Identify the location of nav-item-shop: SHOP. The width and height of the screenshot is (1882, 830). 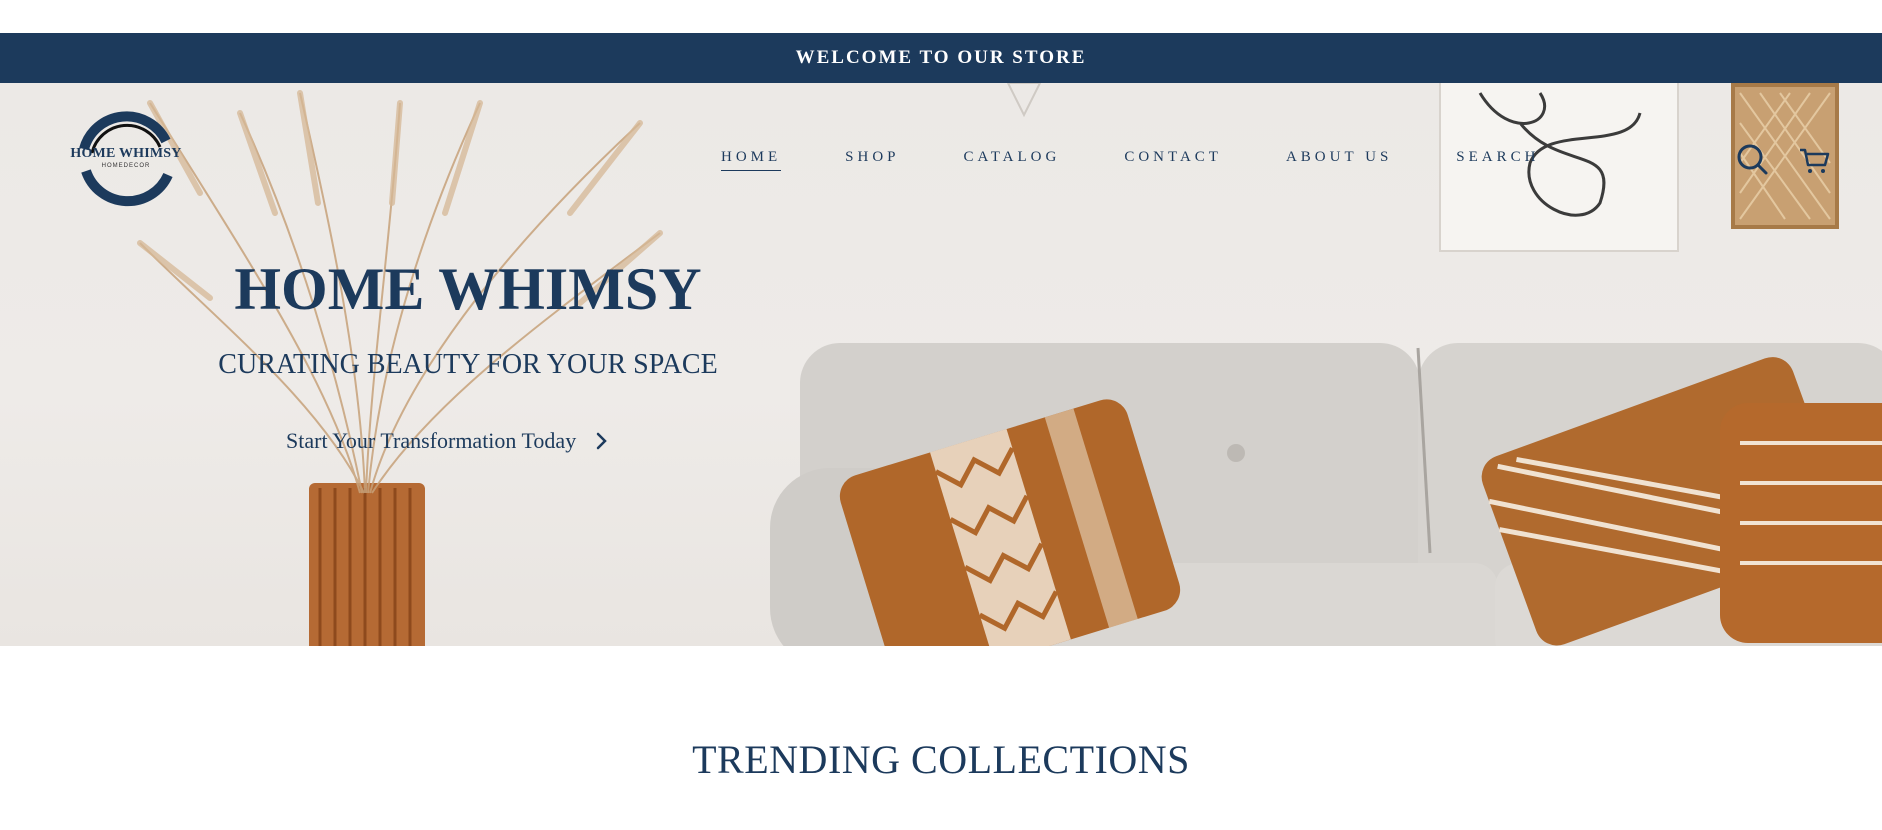
(872, 160).